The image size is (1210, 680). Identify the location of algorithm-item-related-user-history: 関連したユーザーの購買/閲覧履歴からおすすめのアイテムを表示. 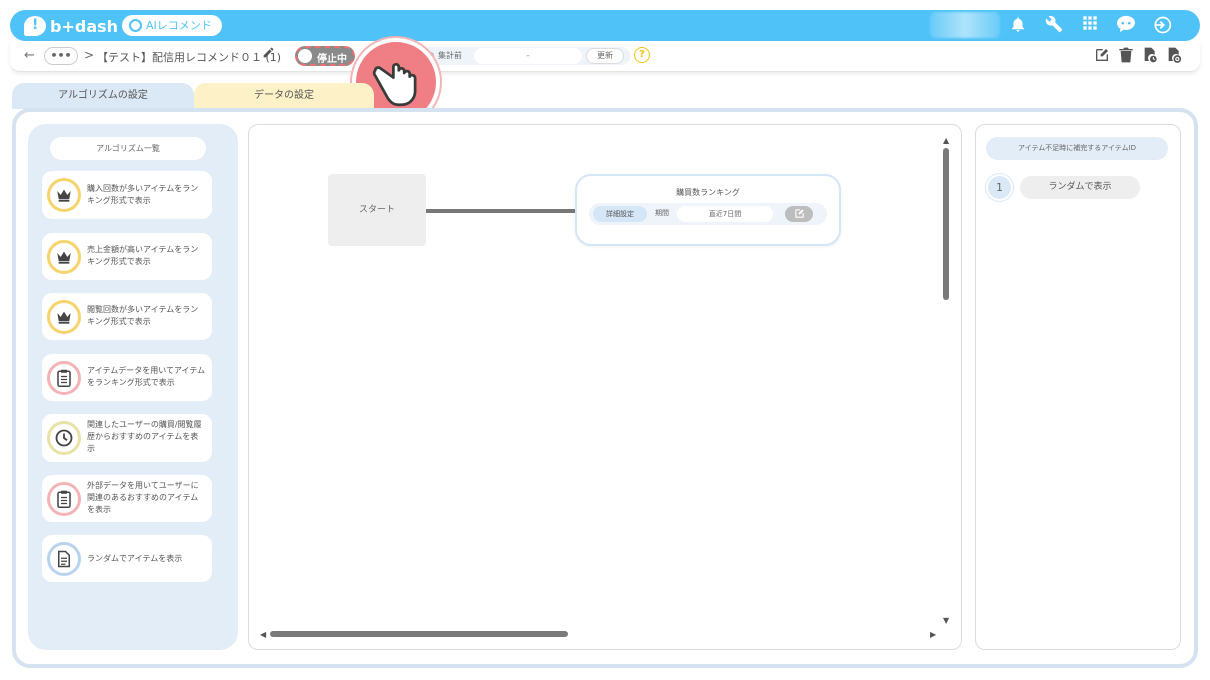
(127, 438).